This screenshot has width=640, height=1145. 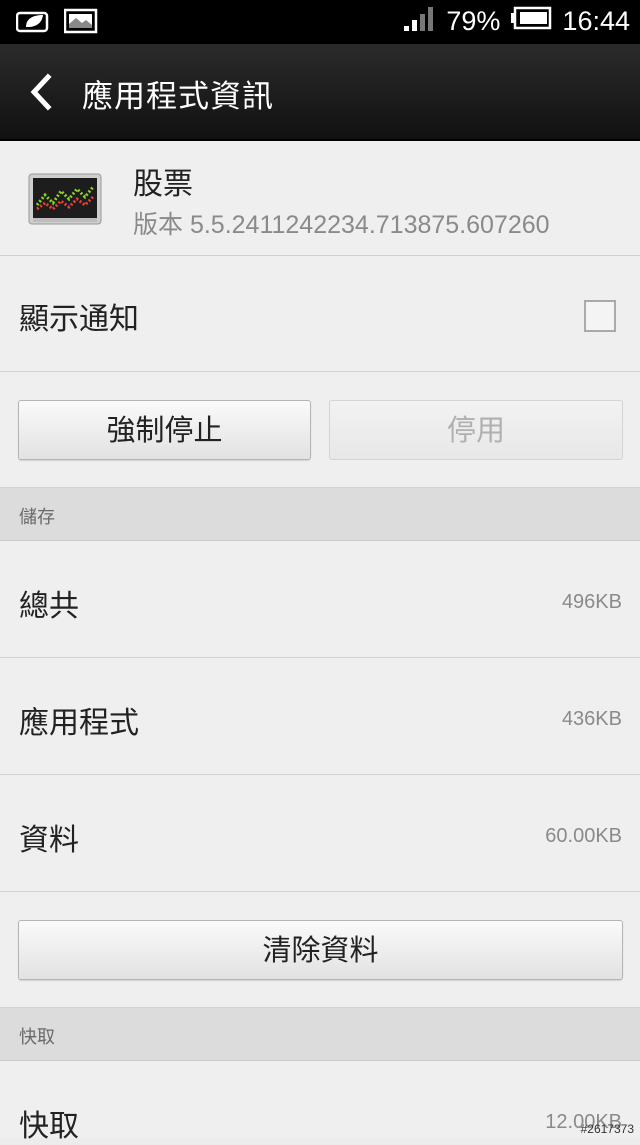 I want to click on show-notification-label: 顯示通知, so click(x=79, y=319).